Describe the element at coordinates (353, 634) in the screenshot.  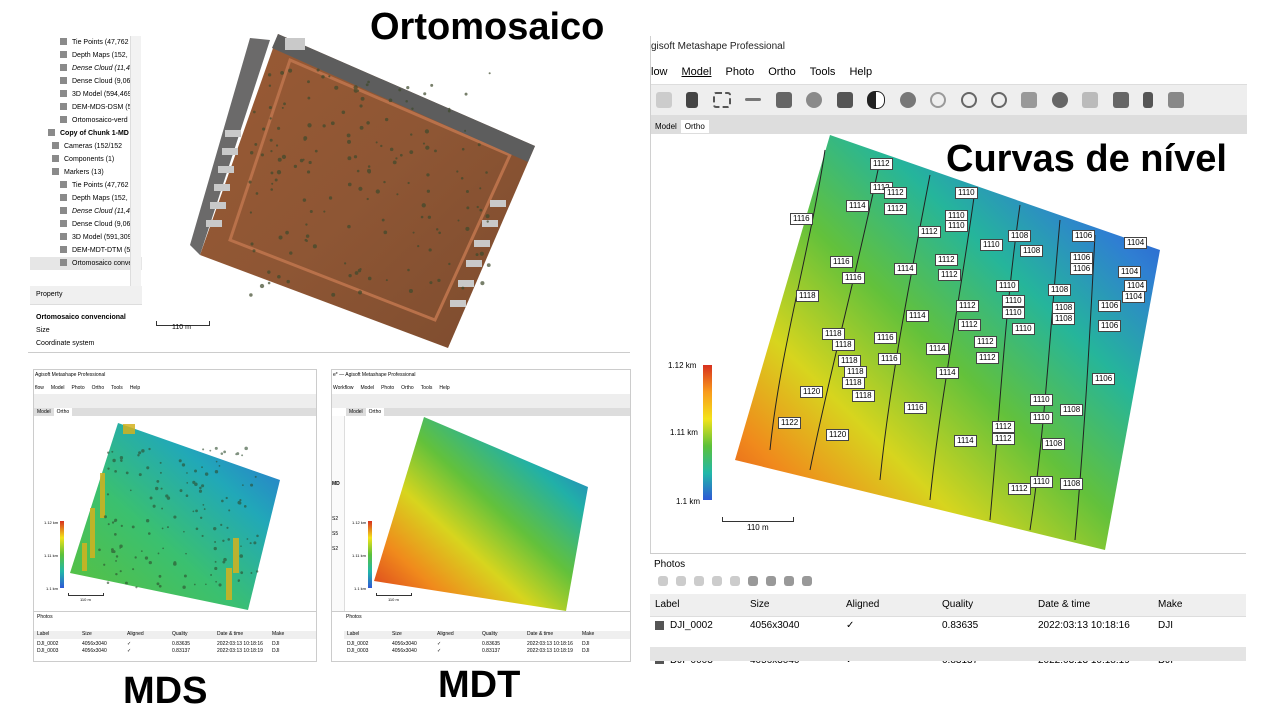
I see `mdt-col-label: Label` at that location.